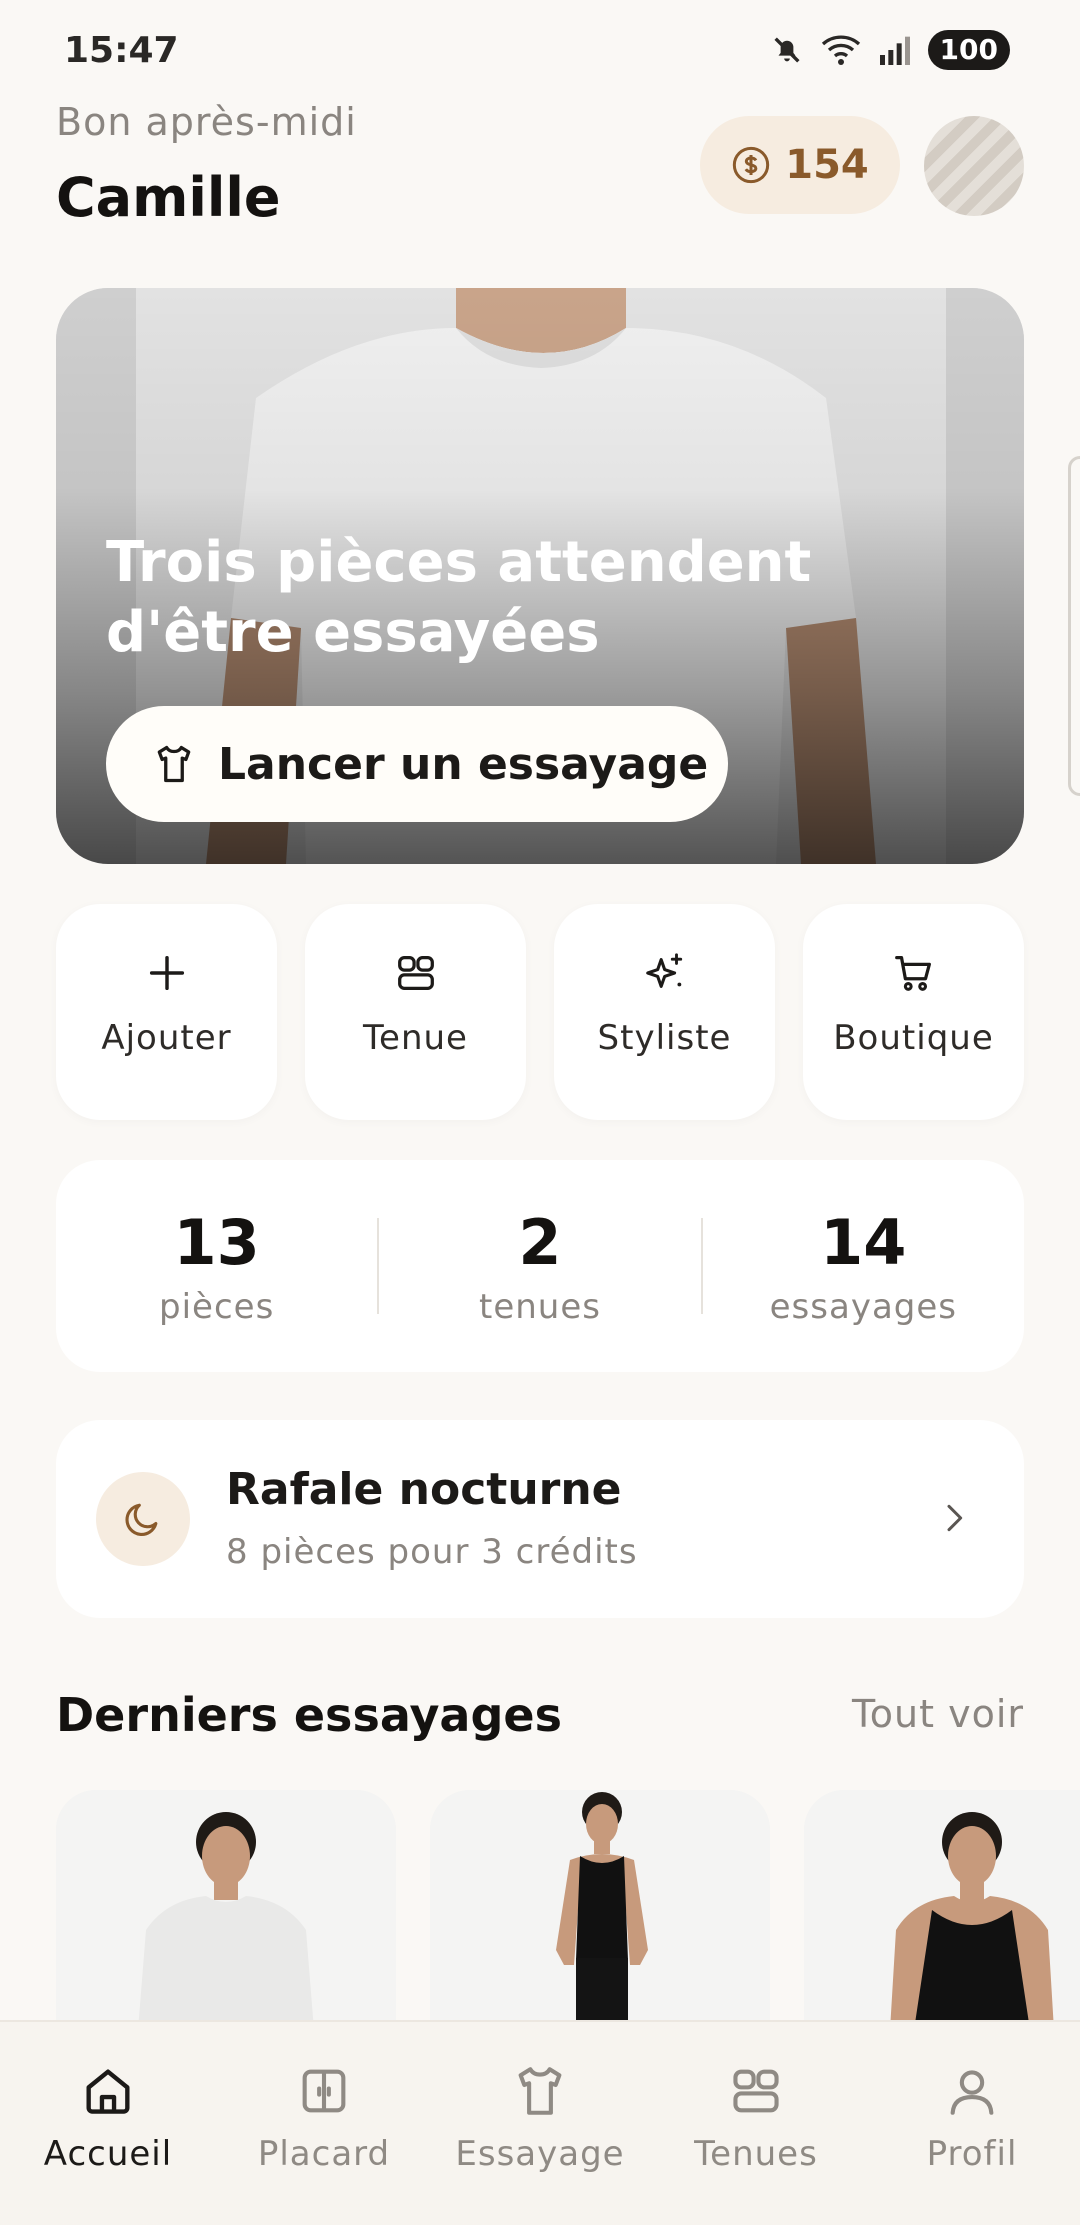 This screenshot has height=2225, width=1080. Describe the element at coordinates (166, 1038) in the screenshot. I see `add-item-label: Ajouter` at that location.